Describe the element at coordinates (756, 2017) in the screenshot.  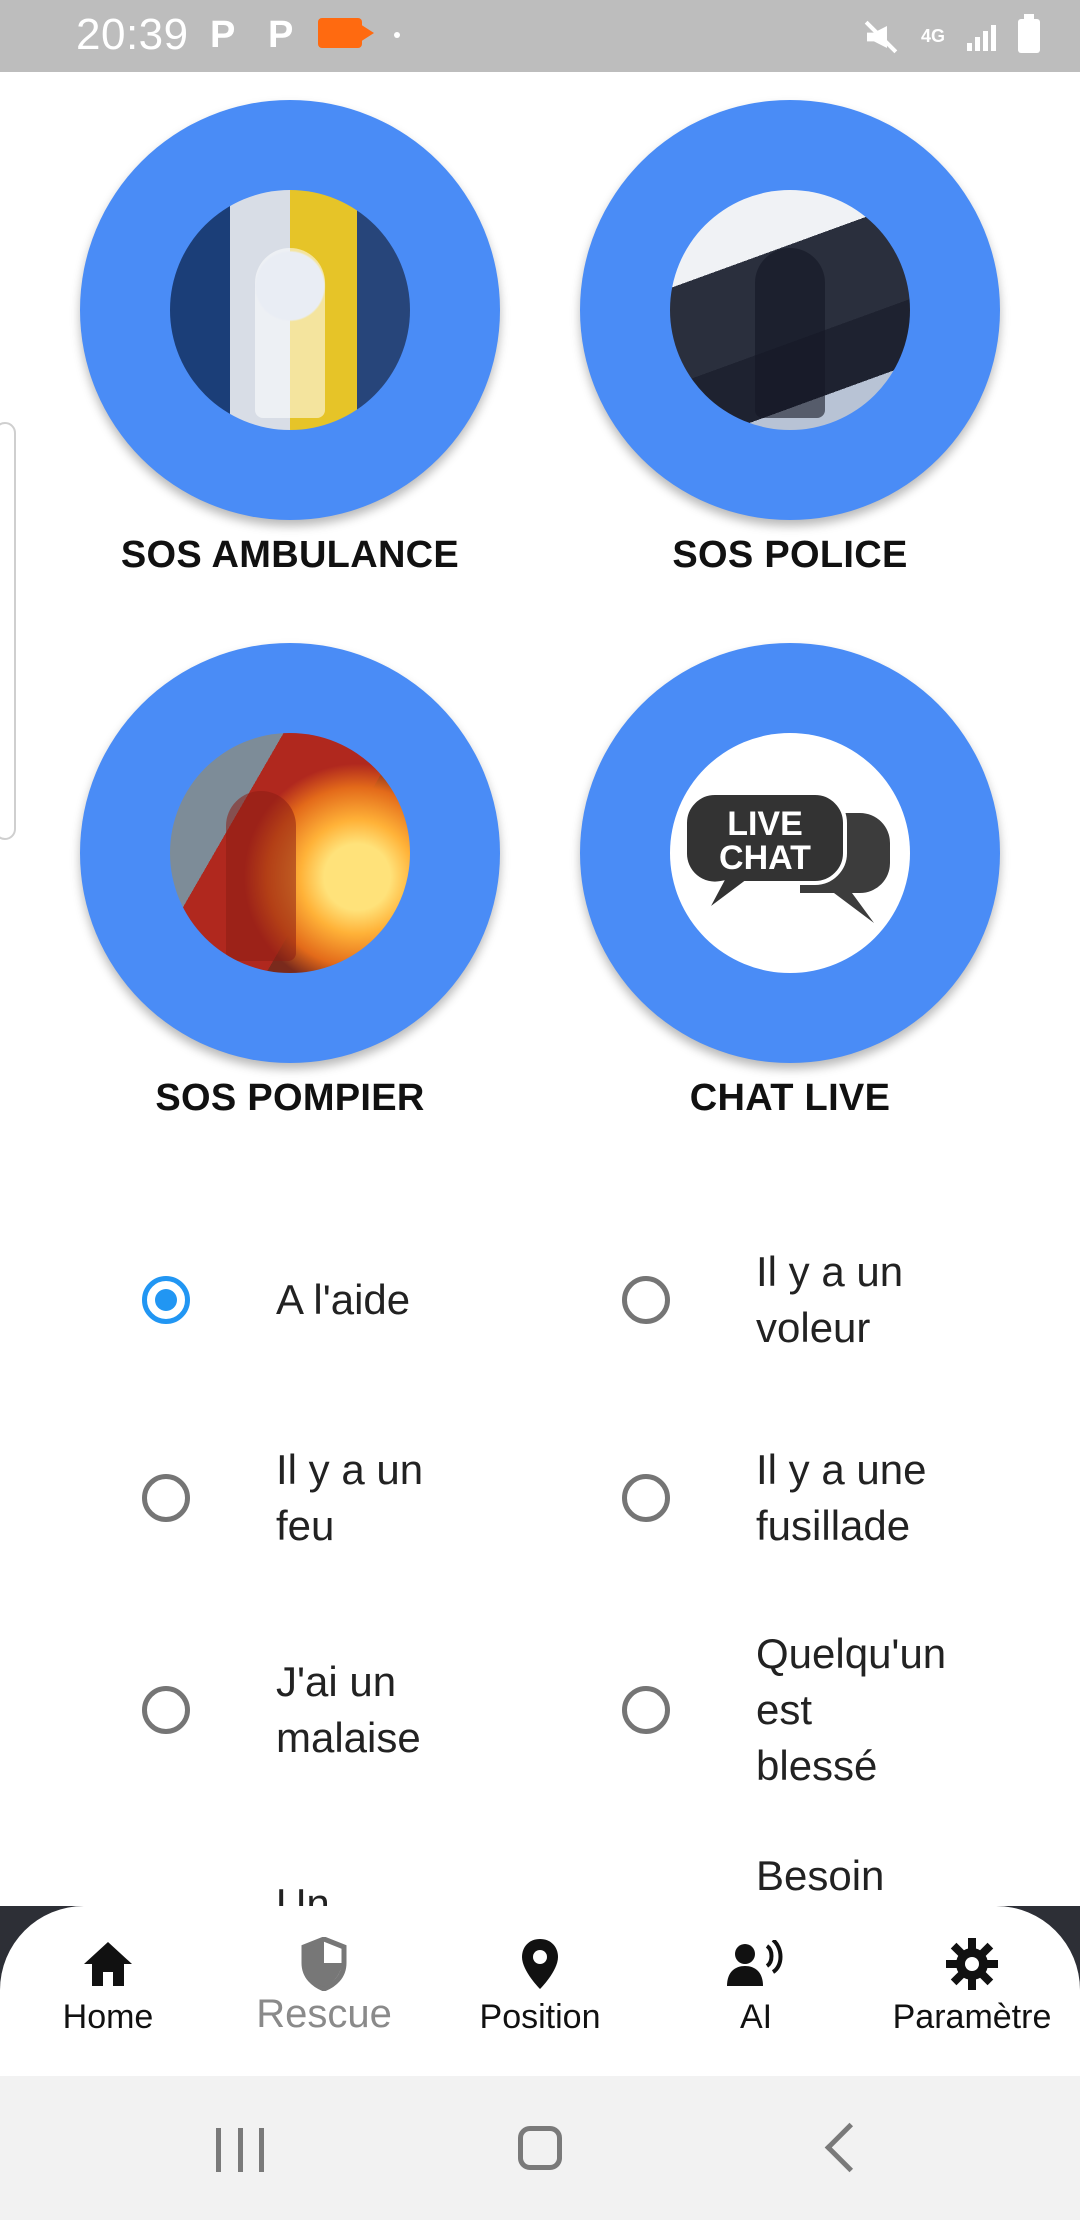
I see `nav-ai-label: AI` at that location.